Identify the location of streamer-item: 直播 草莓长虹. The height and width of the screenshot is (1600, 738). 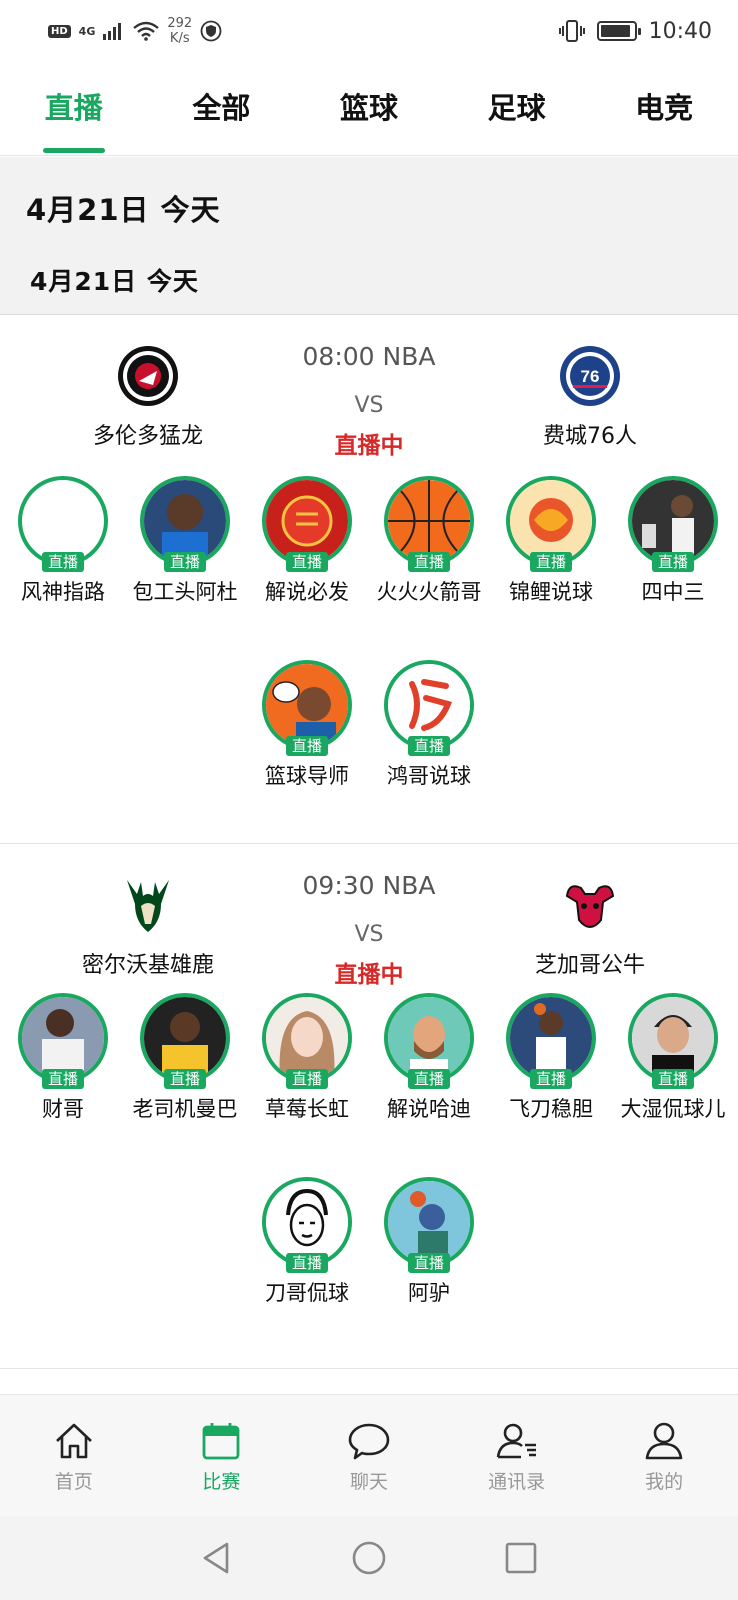
(307, 1058).